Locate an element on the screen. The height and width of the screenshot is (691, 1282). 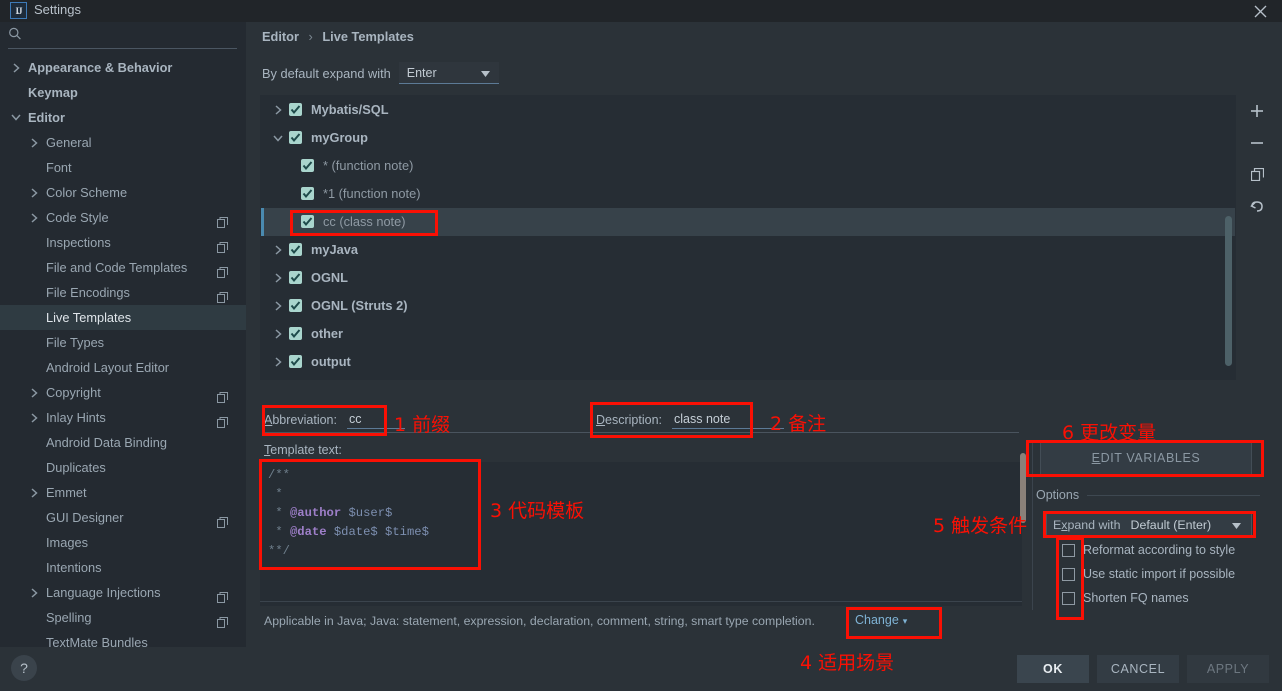
search-input is located at coordinates (132, 35).